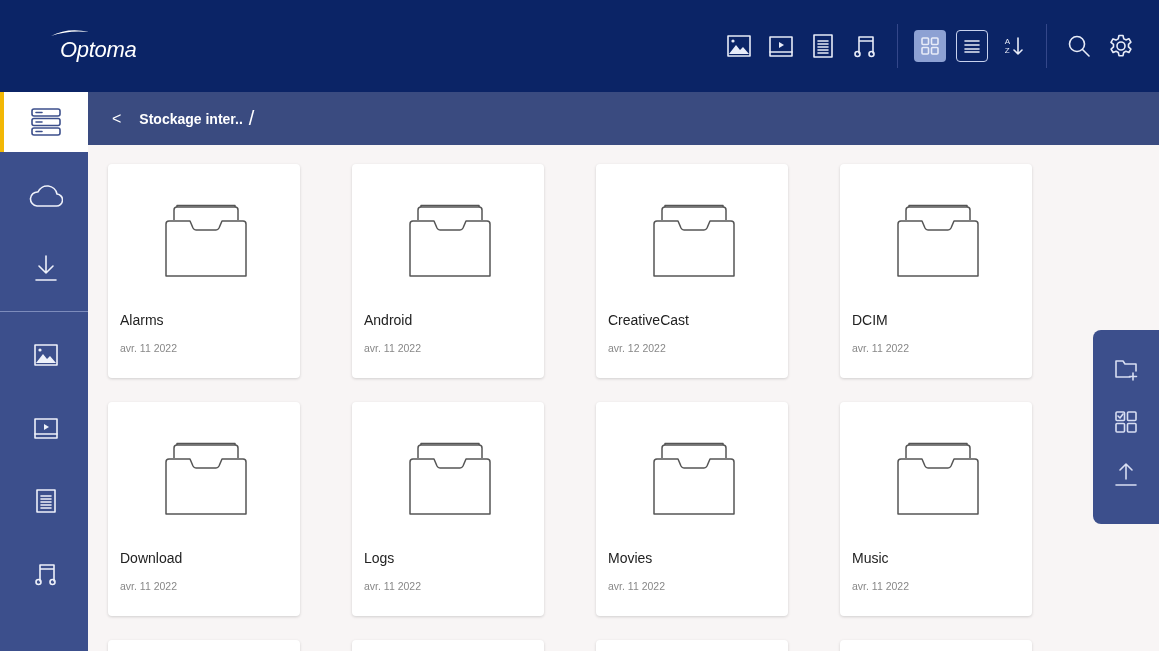 Image resolution: width=1159 pixels, height=651 pixels. I want to click on grid-icon, so click(930, 46).